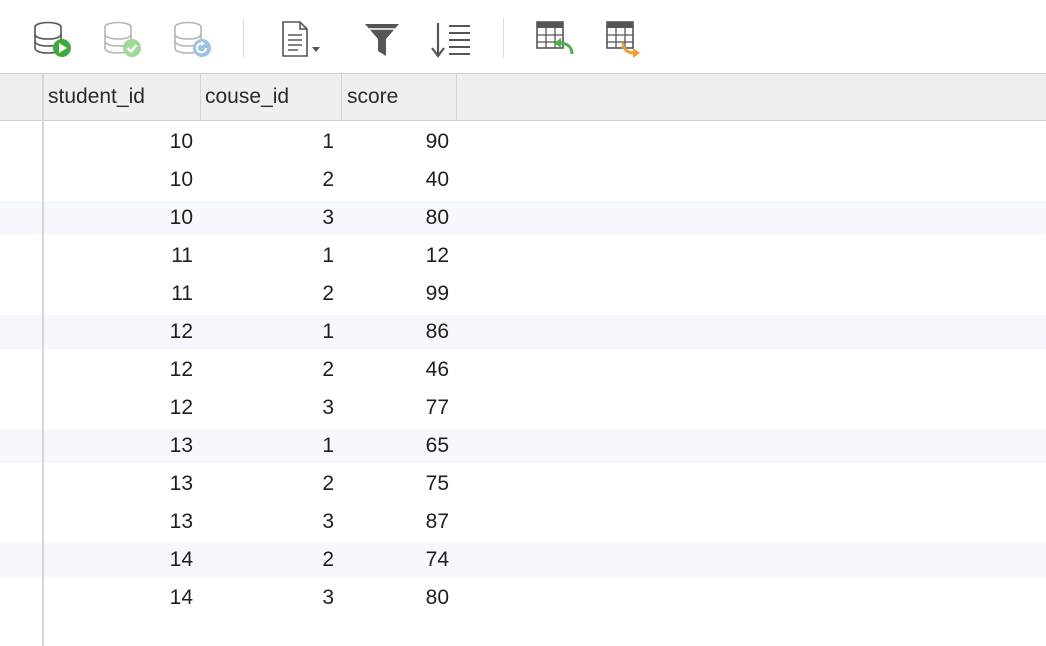 The width and height of the screenshot is (1046, 646). Describe the element at coordinates (224, 446) in the screenshot. I see `cell-score: 65` at that location.